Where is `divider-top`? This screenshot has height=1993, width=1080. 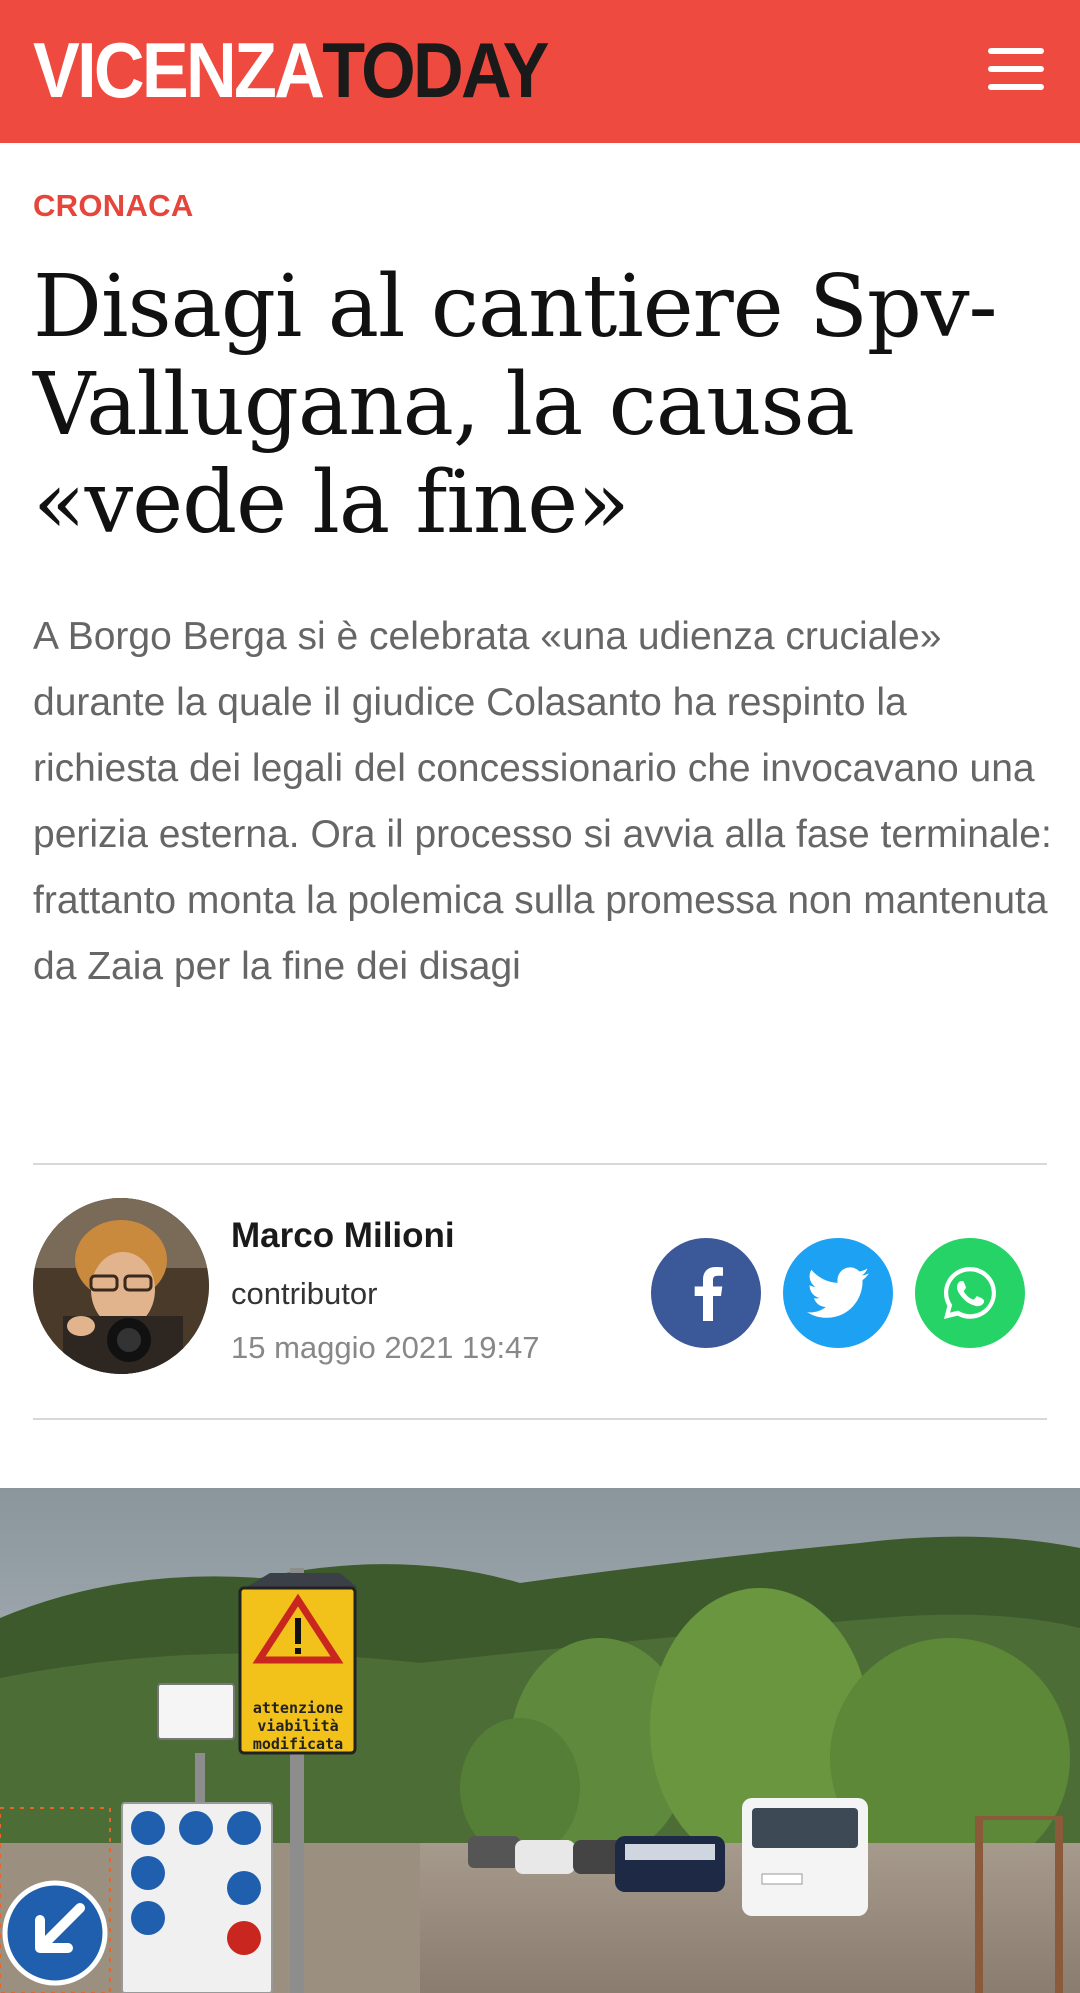 divider-top is located at coordinates (540, 1164).